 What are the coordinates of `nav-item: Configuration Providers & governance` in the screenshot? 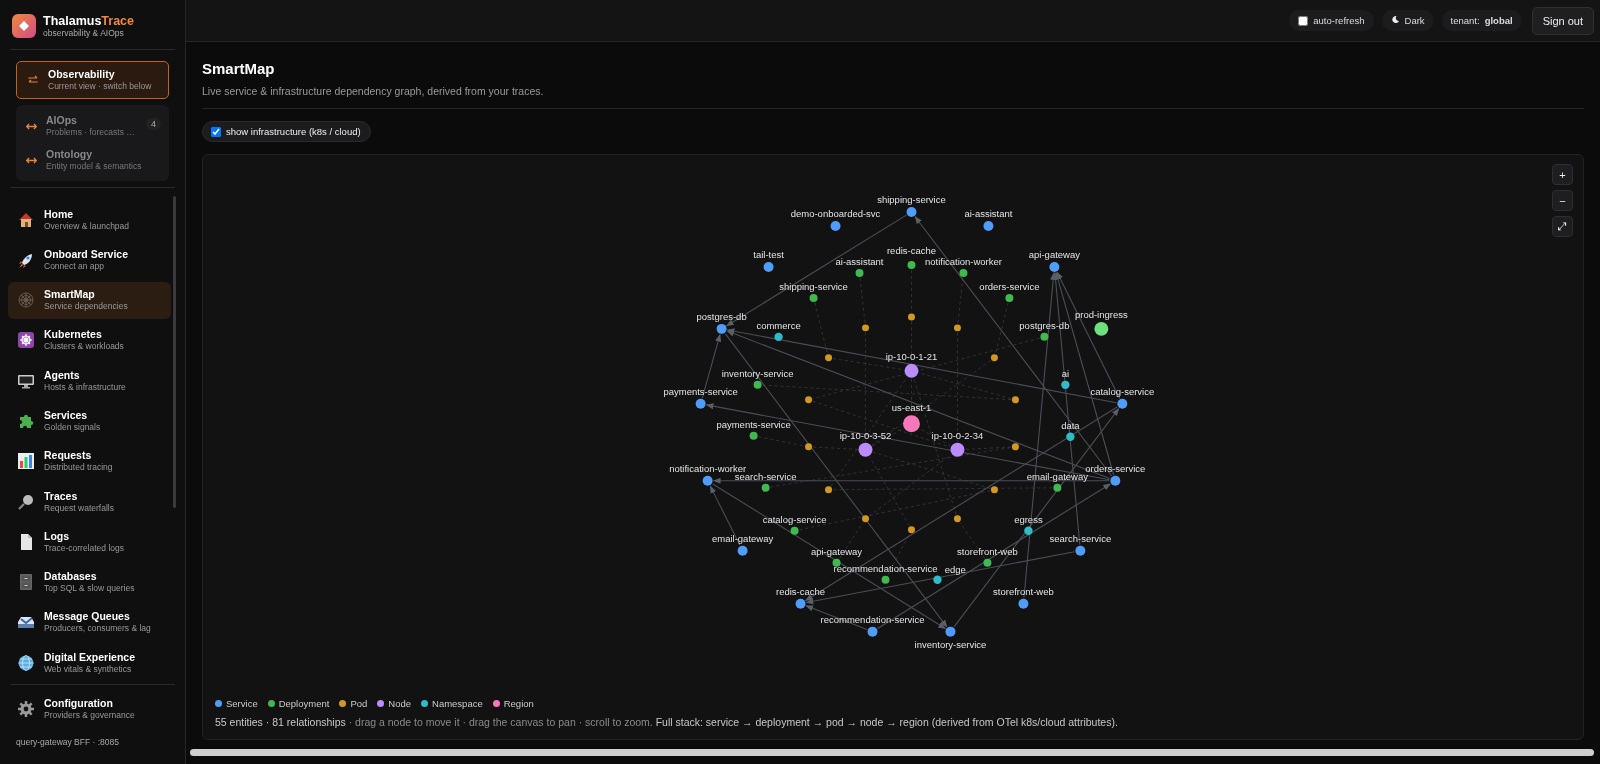 It's located at (92, 706).